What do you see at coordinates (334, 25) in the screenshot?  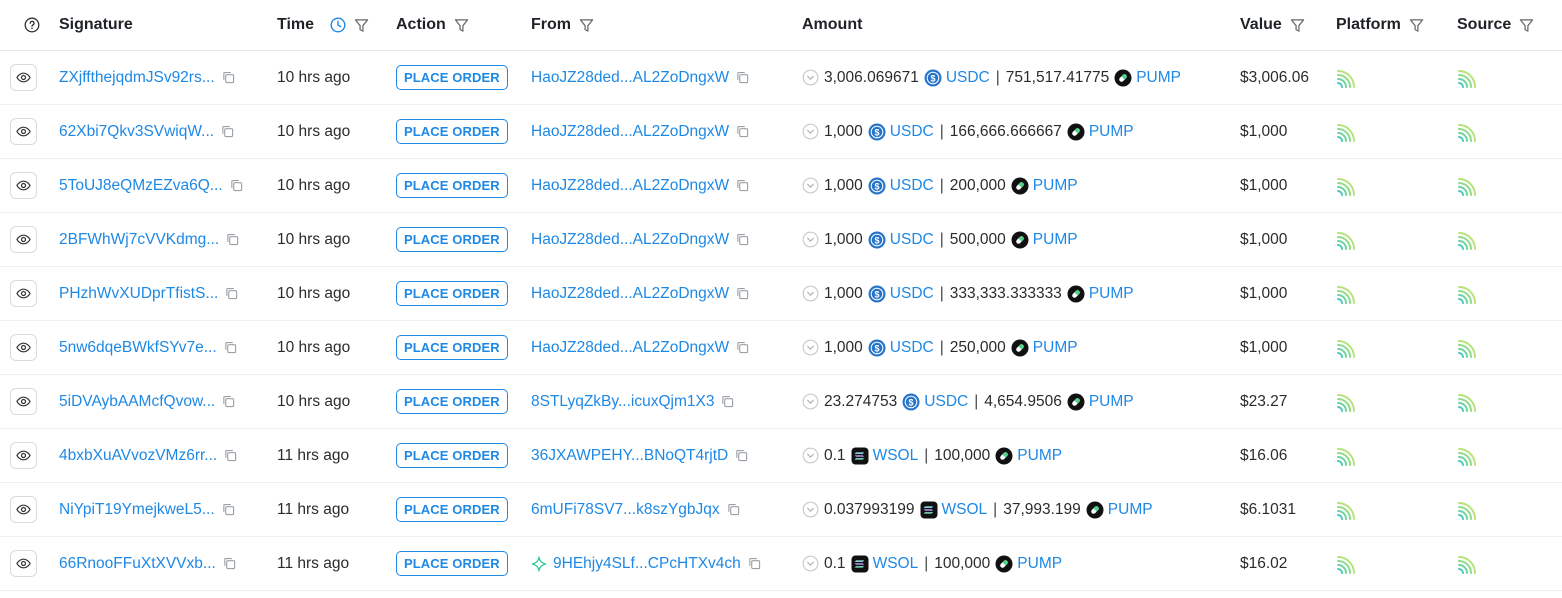 I see `clock-icon` at bounding box center [334, 25].